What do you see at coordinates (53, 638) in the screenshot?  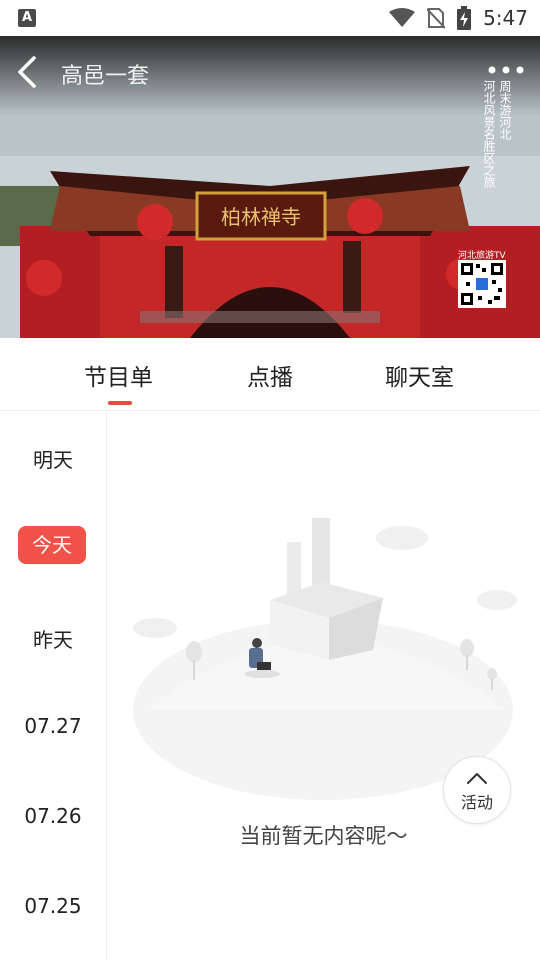 I see `date-item-yesterday: 昨天` at bounding box center [53, 638].